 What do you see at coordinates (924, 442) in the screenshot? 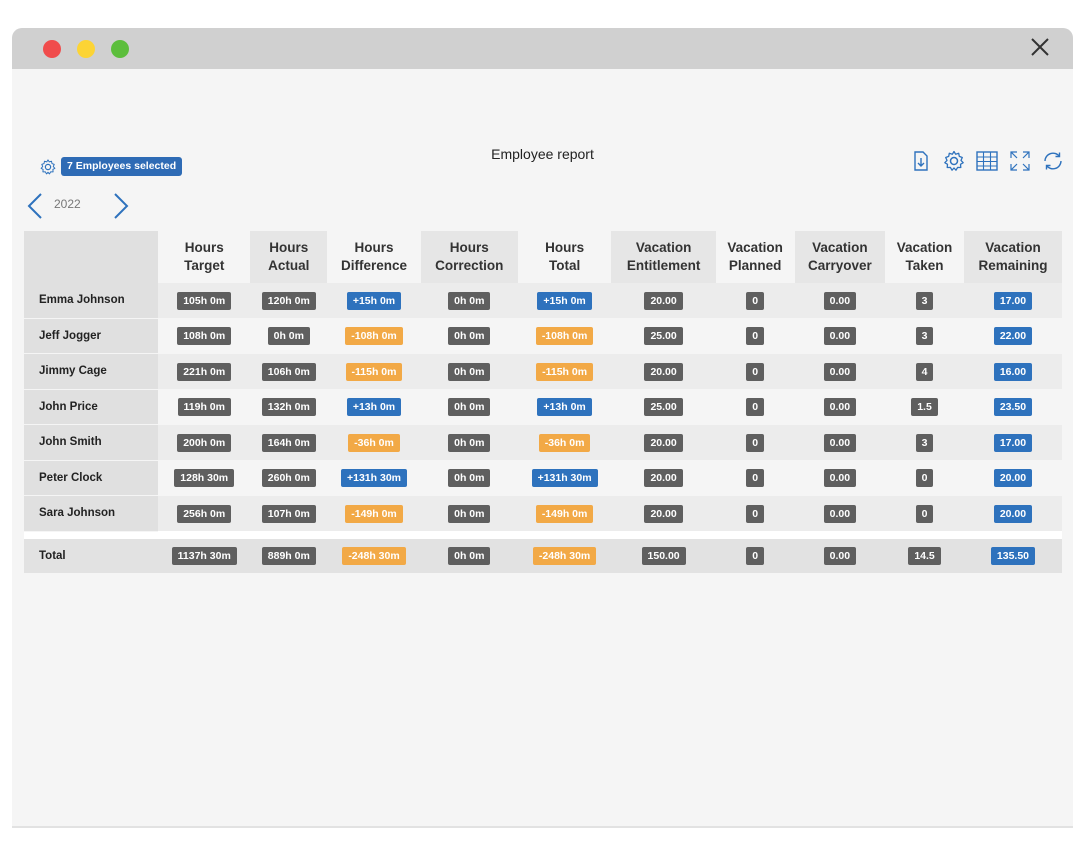
I see `table-cell: 3` at bounding box center [924, 442].